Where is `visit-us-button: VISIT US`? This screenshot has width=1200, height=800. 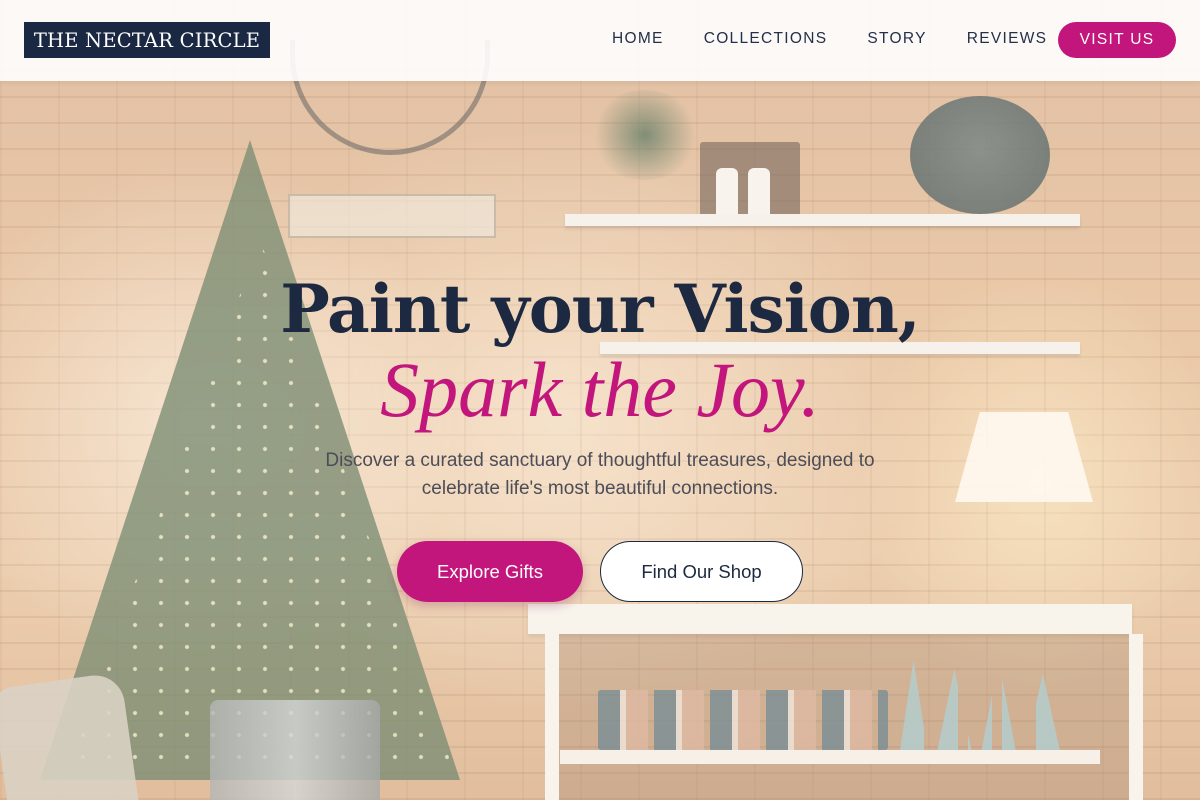 visit-us-button: VISIT US is located at coordinates (1117, 40).